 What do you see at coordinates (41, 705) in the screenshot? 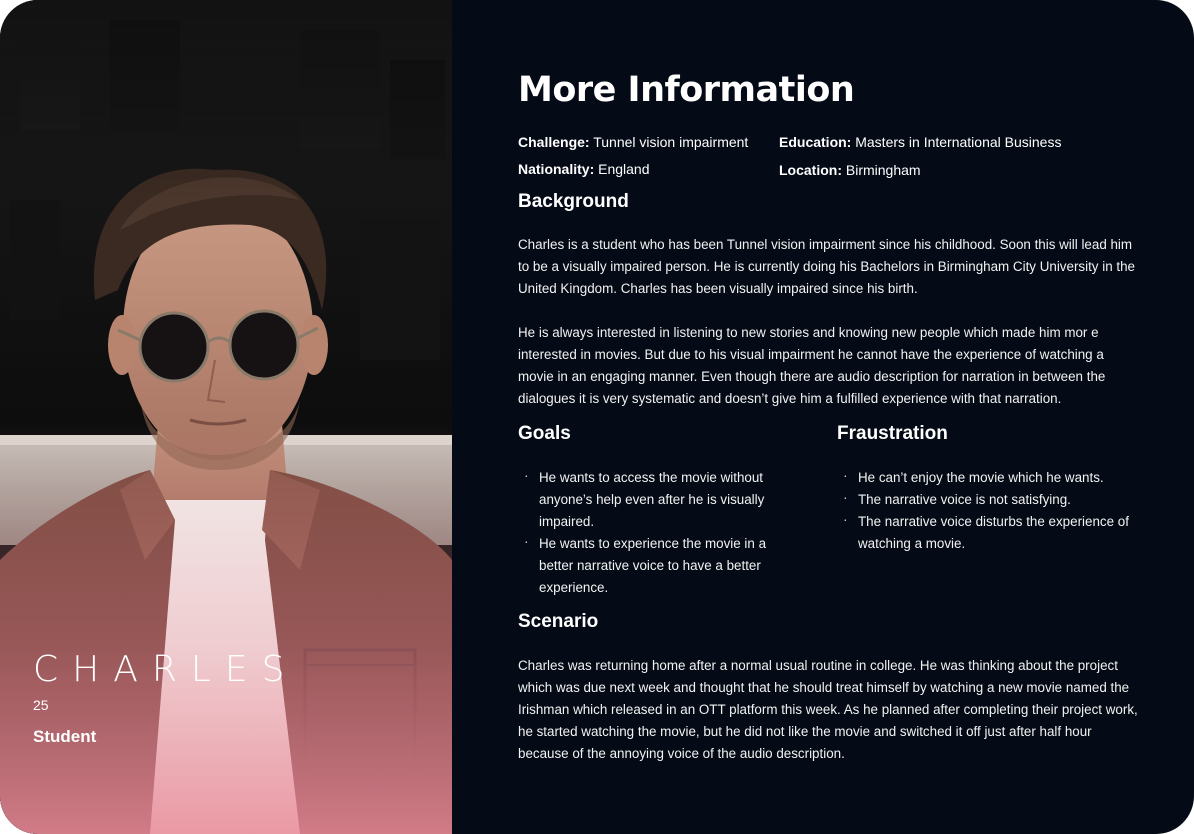
I see `persona-age: 25` at bounding box center [41, 705].